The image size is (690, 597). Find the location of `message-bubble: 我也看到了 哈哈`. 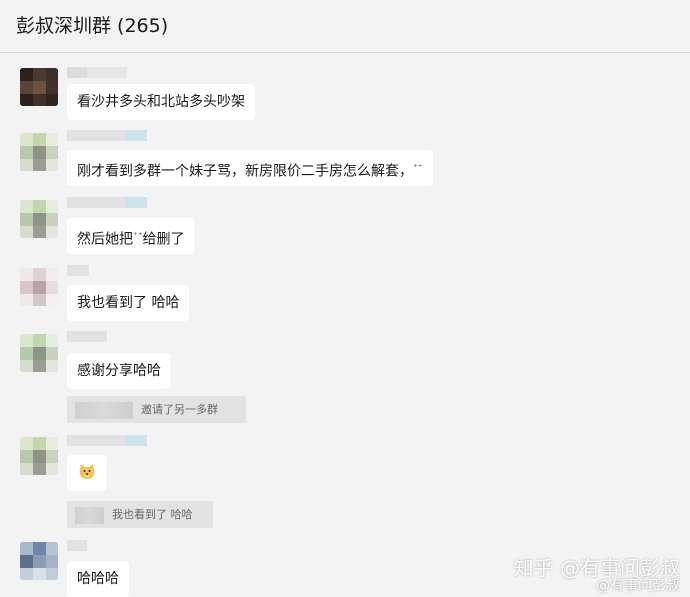

message-bubble: 我也看到了 哈哈 is located at coordinates (128, 303).